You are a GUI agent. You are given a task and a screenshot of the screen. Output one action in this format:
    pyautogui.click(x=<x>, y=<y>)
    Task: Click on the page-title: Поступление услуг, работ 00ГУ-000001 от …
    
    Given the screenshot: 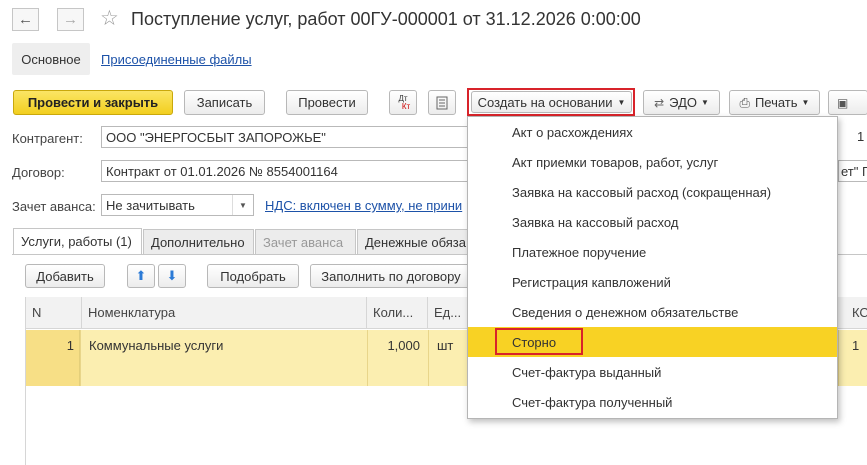 What is the action you would take?
    pyautogui.click(x=386, y=19)
    